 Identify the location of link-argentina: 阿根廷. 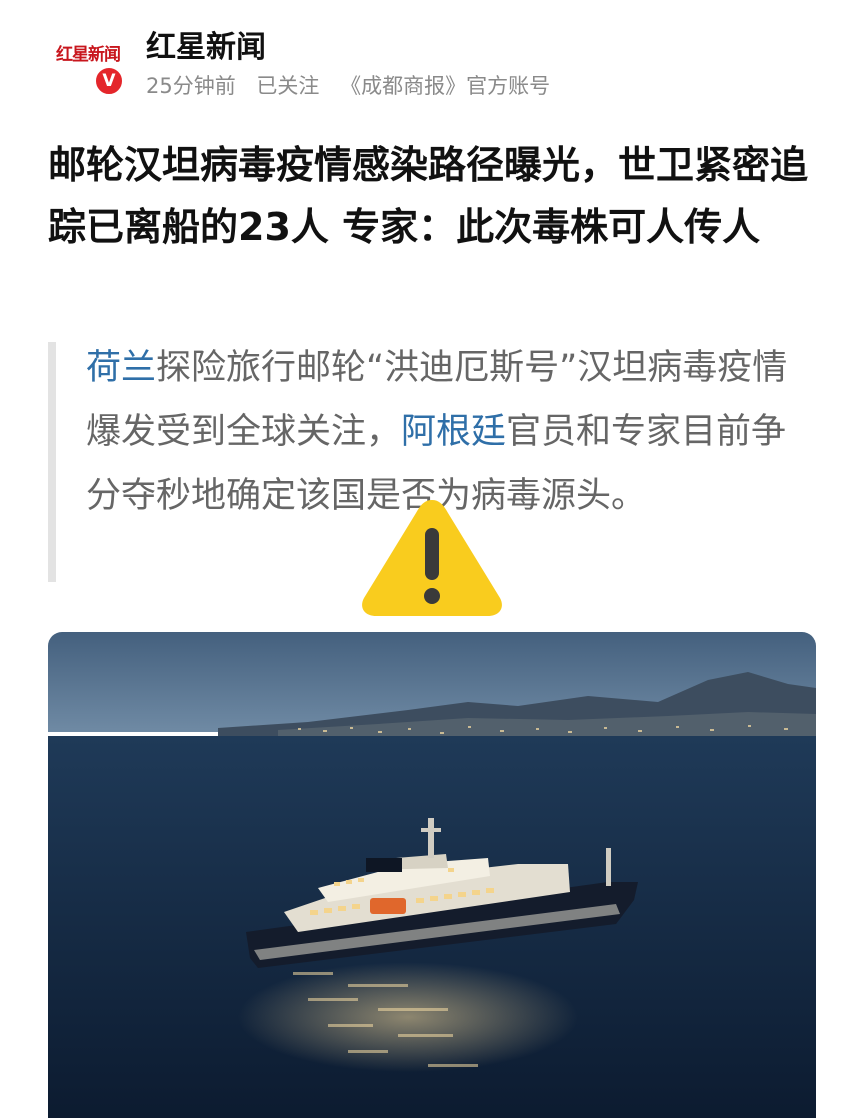
(453, 432).